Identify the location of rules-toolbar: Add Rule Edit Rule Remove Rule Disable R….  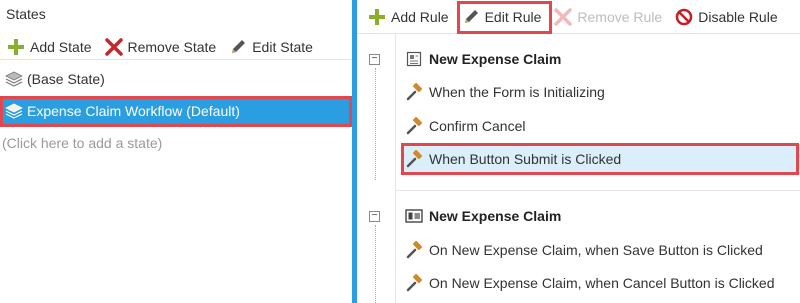
(578, 17).